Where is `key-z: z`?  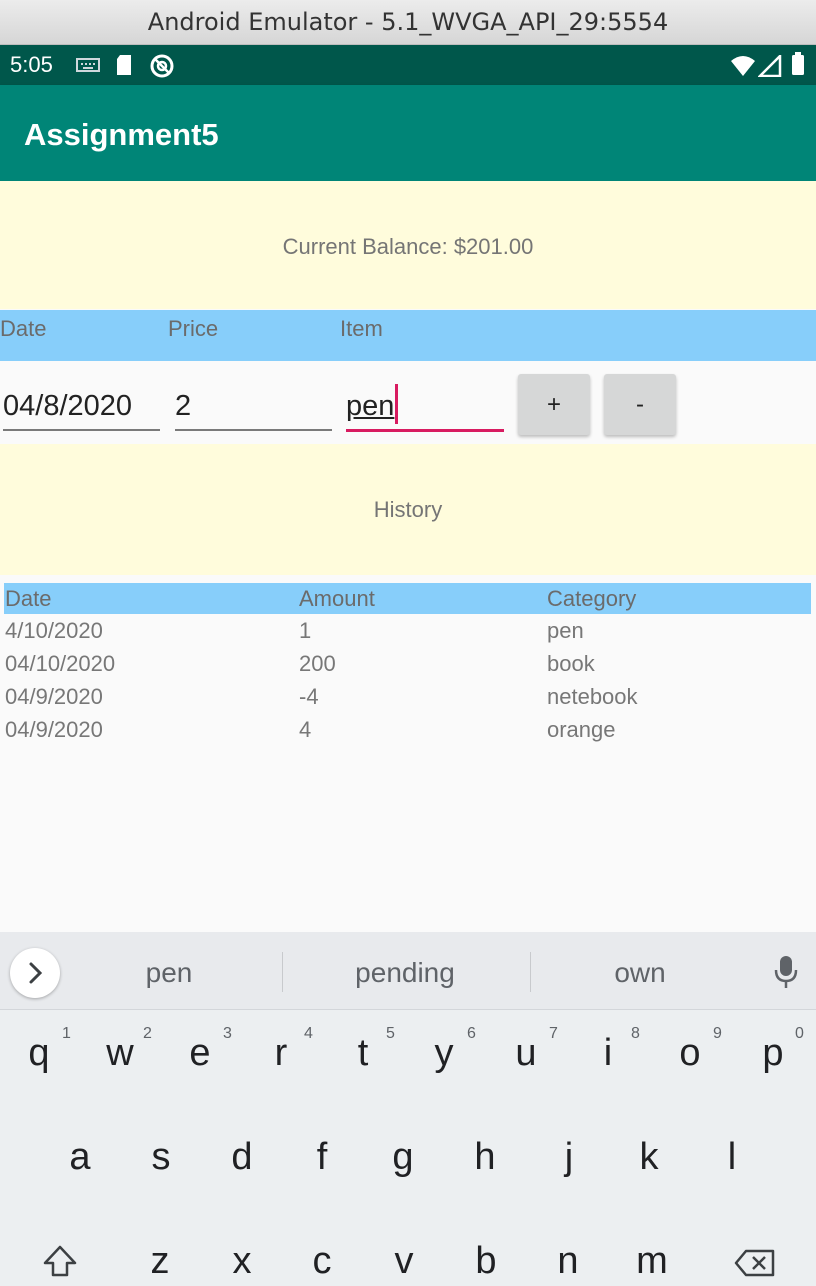 key-z: z is located at coordinates (160, 1261).